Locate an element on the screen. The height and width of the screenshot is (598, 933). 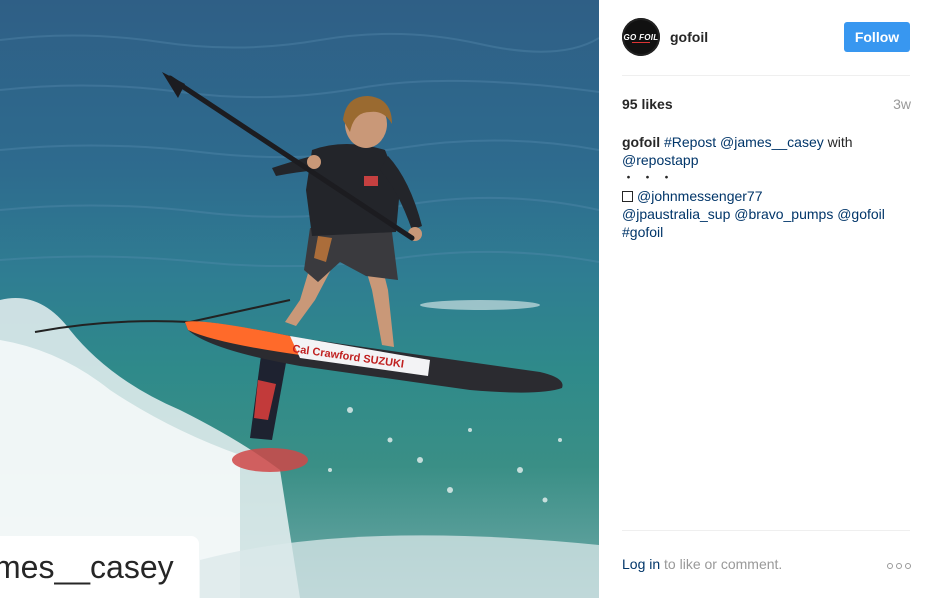
likes-count: 95 likes is located at coordinates (647, 104).